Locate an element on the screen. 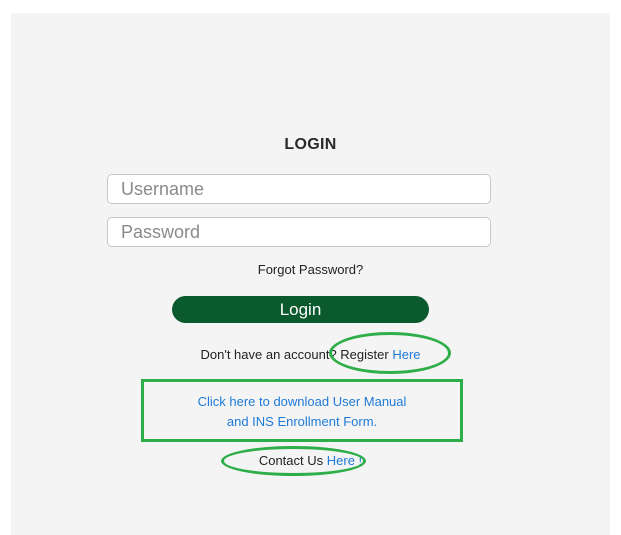 The height and width of the screenshot is (535, 621). login-button: Login is located at coordinates (300, 309).